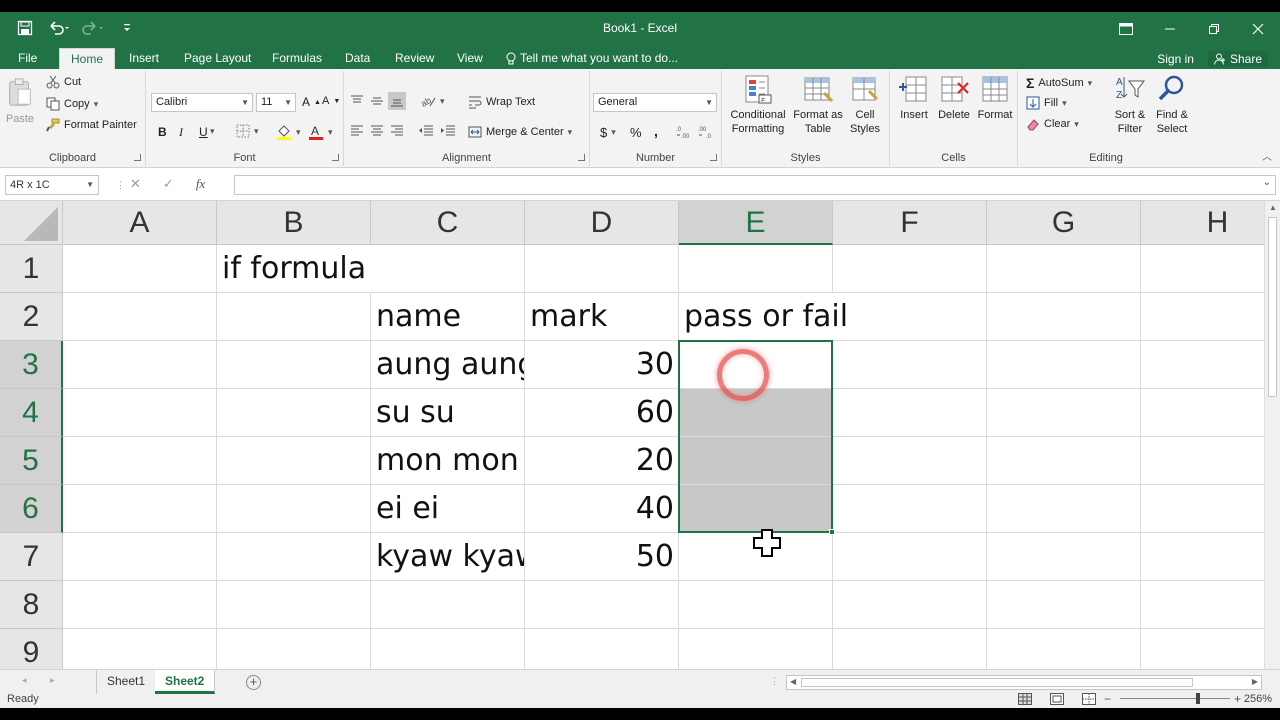 Image resolution: width=1280 pixels, height=720 pixels. Describe the element at coordinates (1170, 28) in the screenshot. I see `minimize-icon` at that location.